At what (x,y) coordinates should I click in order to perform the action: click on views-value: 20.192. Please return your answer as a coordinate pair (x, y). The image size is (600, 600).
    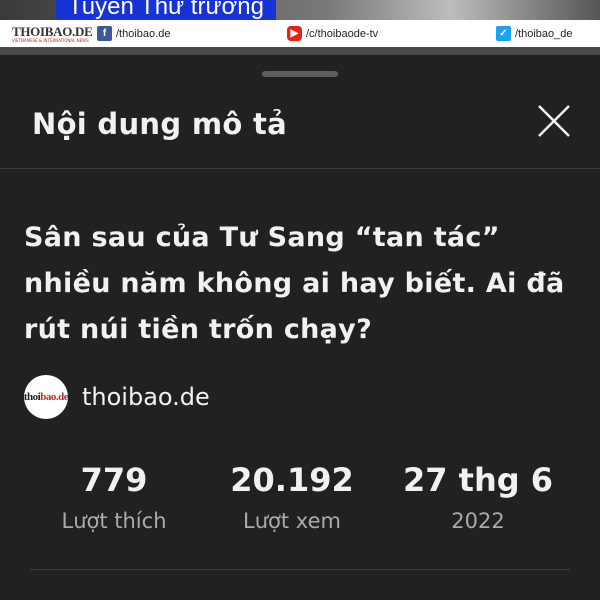
    Looking at the image, I should click on (292, 480).